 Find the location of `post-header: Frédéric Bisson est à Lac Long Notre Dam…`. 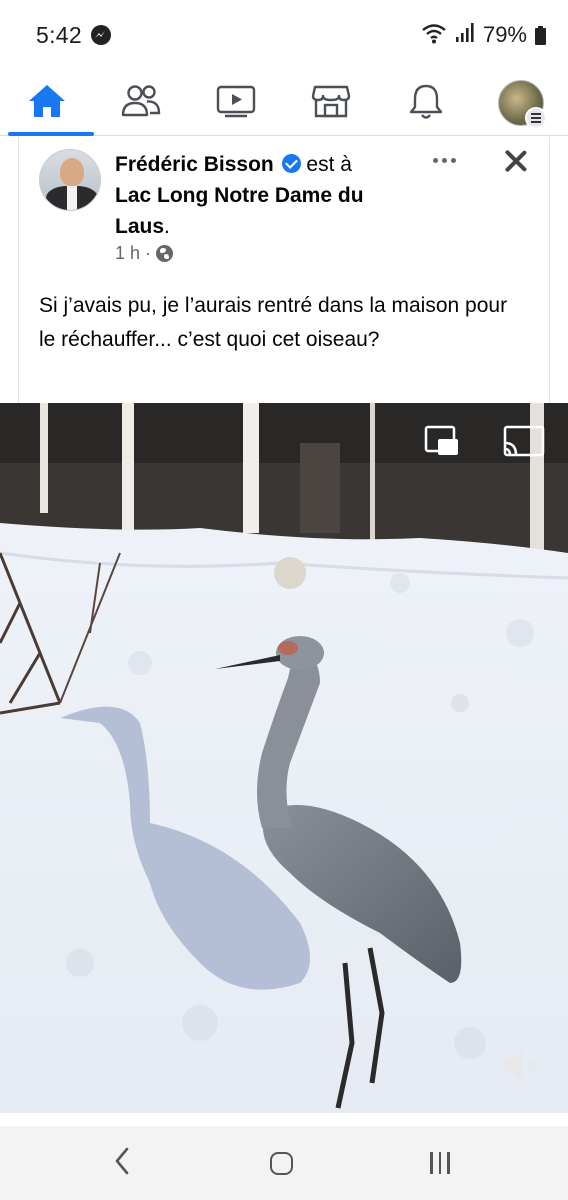

post-header: Frédéric Bisson est à Lac Long Notre Dam… is located at coordinates (270, 195).